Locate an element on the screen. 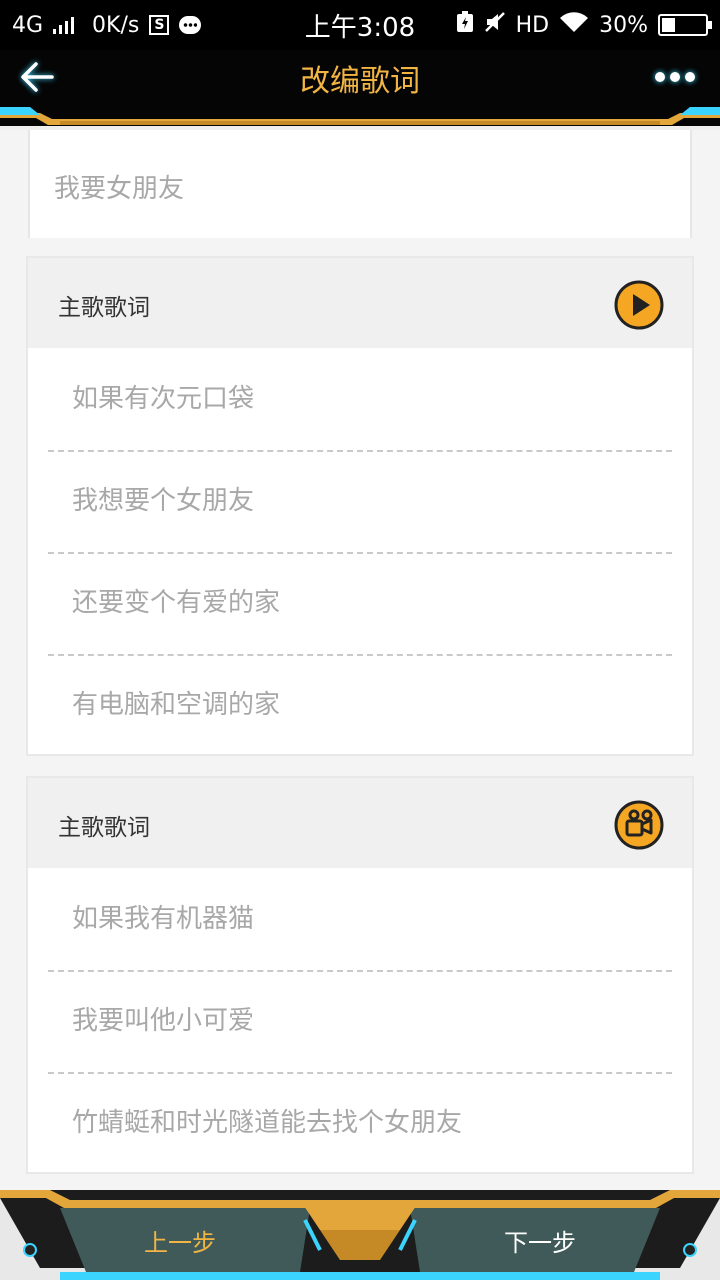 Image resolution: width=720 pixels, height=1280 pixels. battery-percent: 30% is located at coordinates (623, 25).